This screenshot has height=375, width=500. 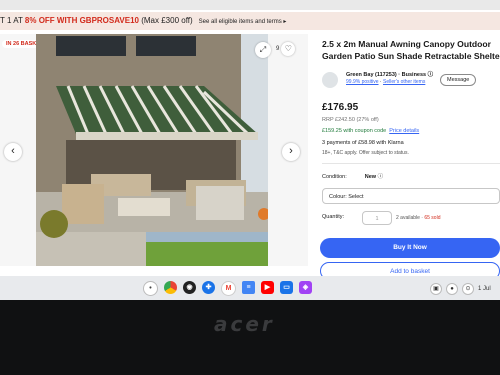 What do you see at coordinates (170, 287) in the screenshot?
I see `chrome-icon` at bounding box center [170, 287].